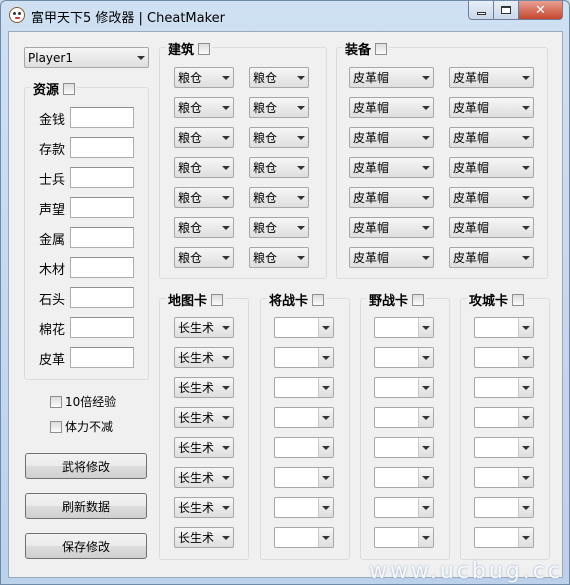 Image resolution: width=570 pixels, height=585 pixels. I want to click on buildings-checkbox, so click(204, 48).